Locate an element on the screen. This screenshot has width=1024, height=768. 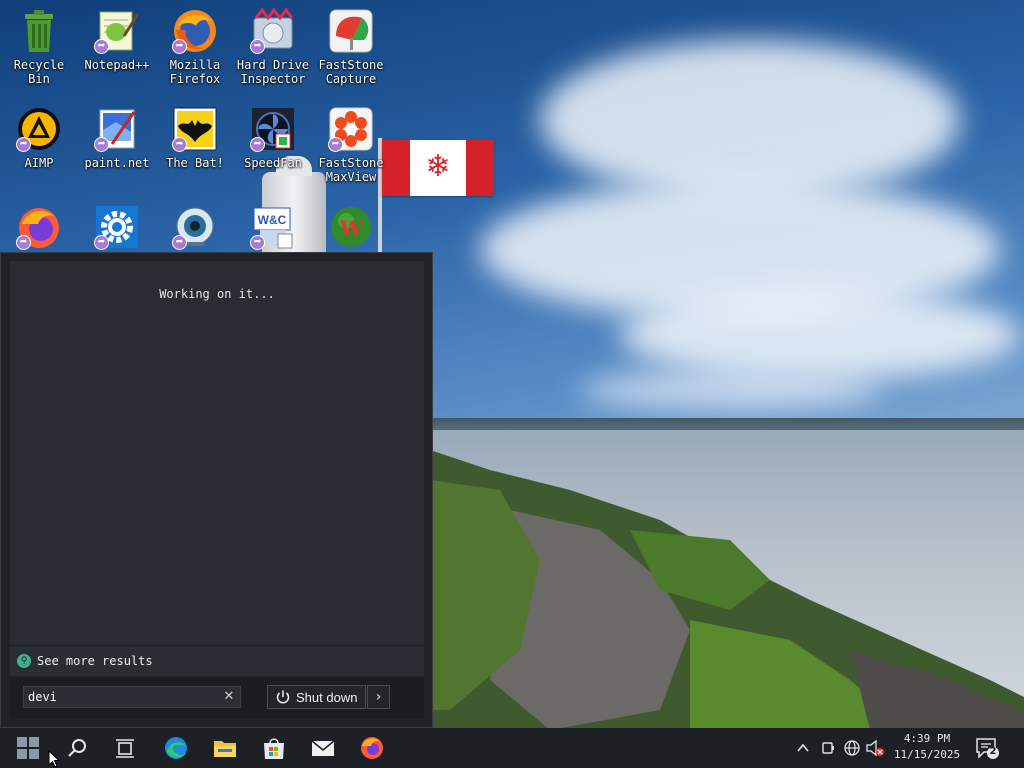
chevron-up-icon is located at coordinates (803, 747).